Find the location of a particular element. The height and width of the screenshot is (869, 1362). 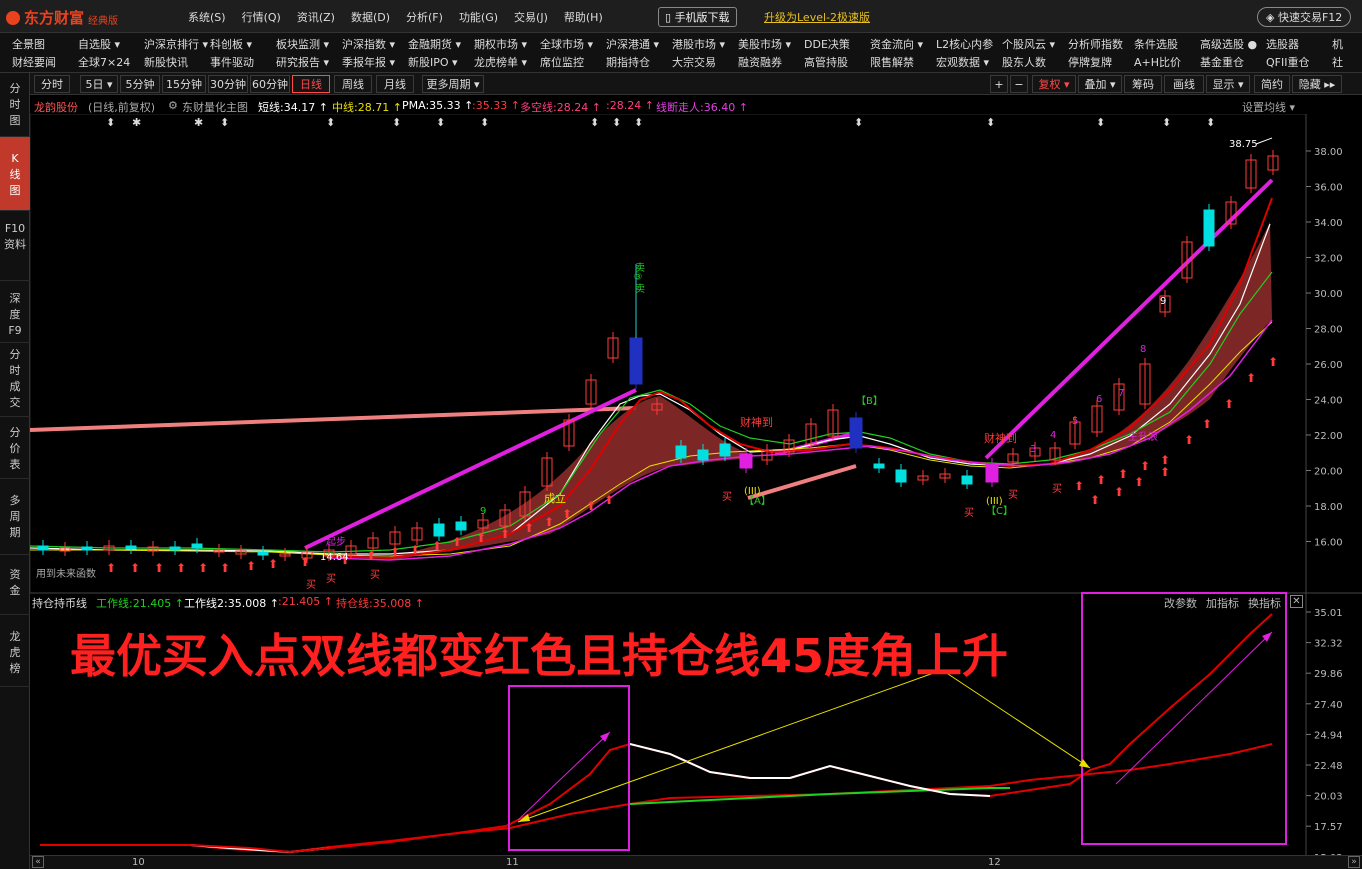

mobile-download-button: ▯ 手机版下载 is located at coordinates (697, 17).